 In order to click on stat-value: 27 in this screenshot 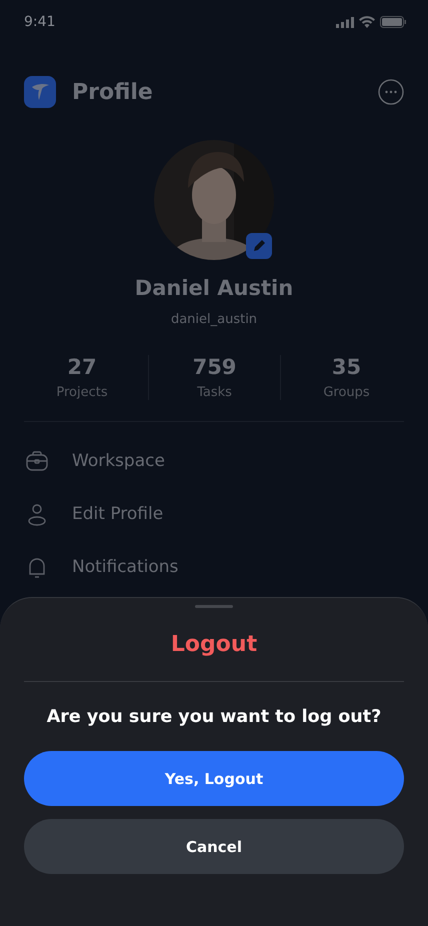, I will do `click(82, 367)`.